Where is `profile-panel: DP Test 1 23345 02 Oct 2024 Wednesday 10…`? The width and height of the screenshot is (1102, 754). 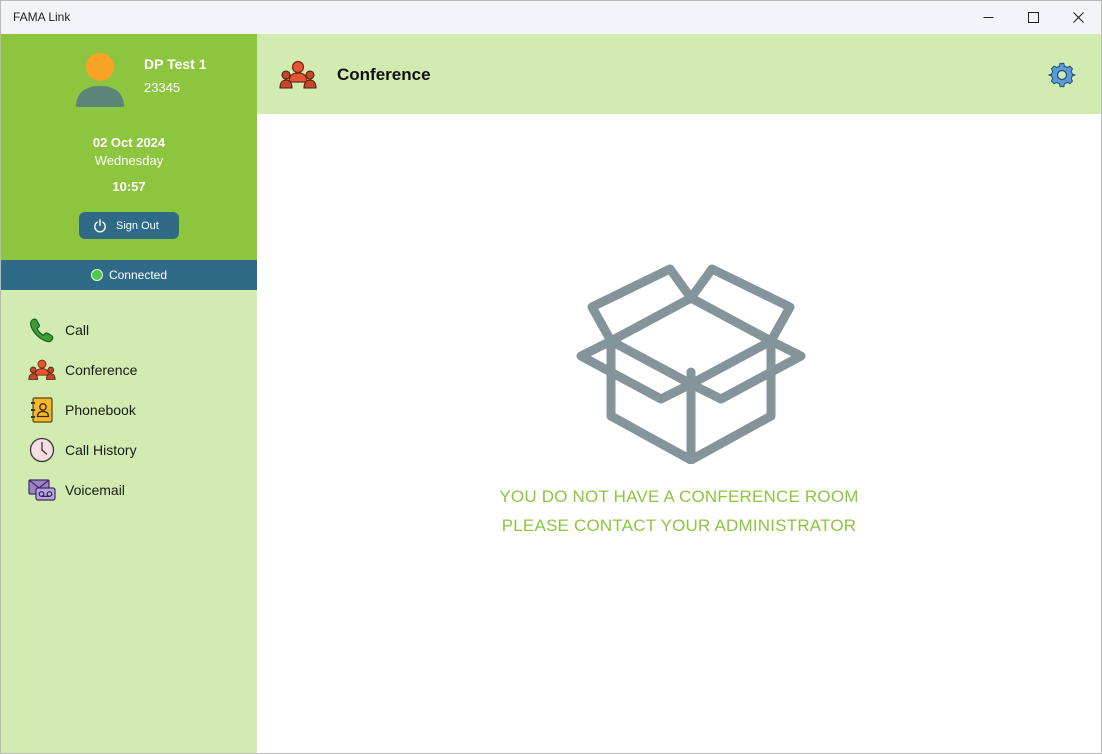 profile-panel: DP Test 1 23345 02 Oct 2024 Wednesday 10… is located at coordinates (129, 147).